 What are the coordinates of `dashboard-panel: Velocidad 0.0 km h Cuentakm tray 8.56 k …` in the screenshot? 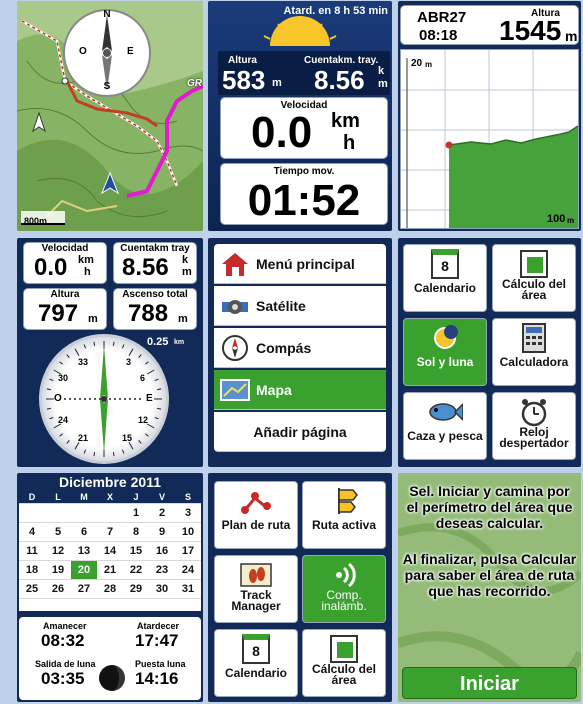 It's located at (110, 352).